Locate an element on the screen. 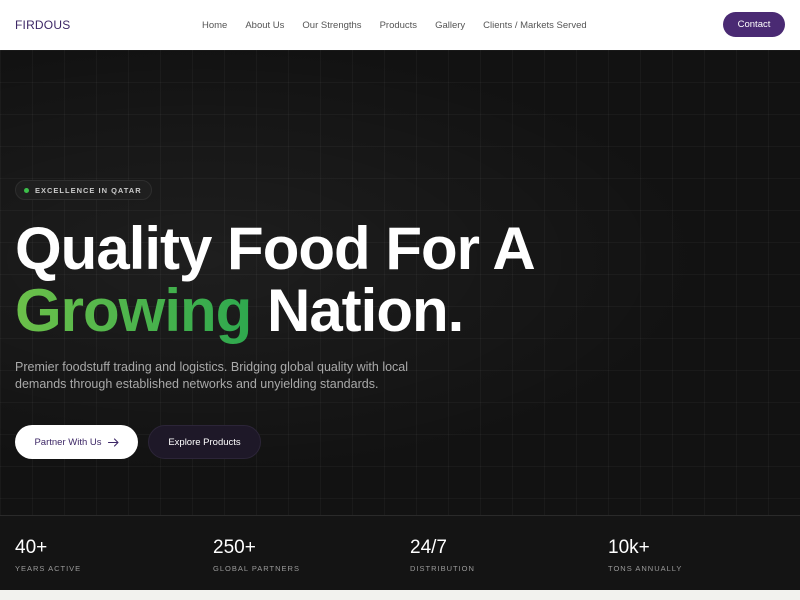  stat-global-partners: 250+ GLOBAL PARTNERS is located at coordinates (256, 555).